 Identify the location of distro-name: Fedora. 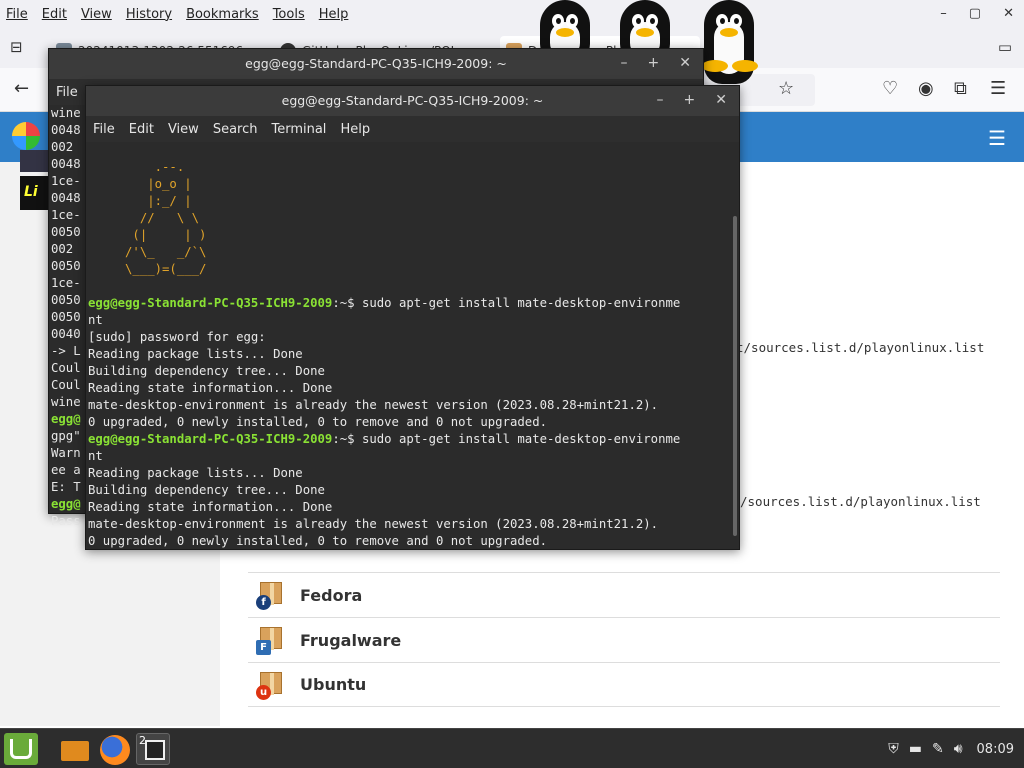
(331, 595).